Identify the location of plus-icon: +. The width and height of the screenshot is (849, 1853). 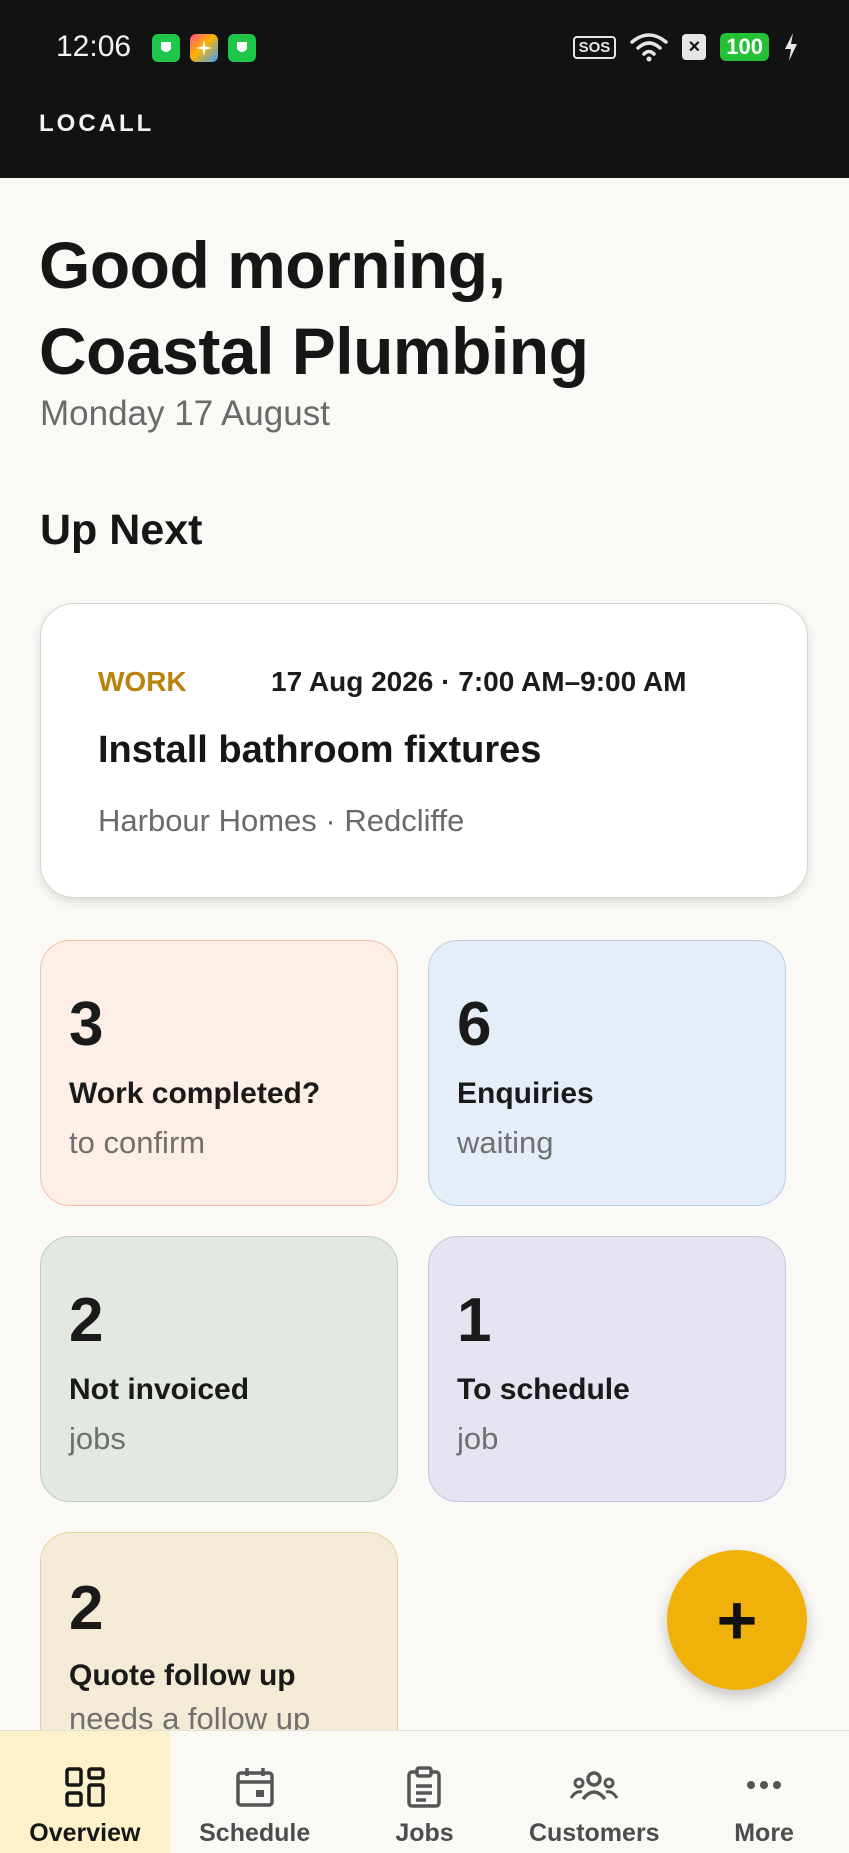
(737, 1620).